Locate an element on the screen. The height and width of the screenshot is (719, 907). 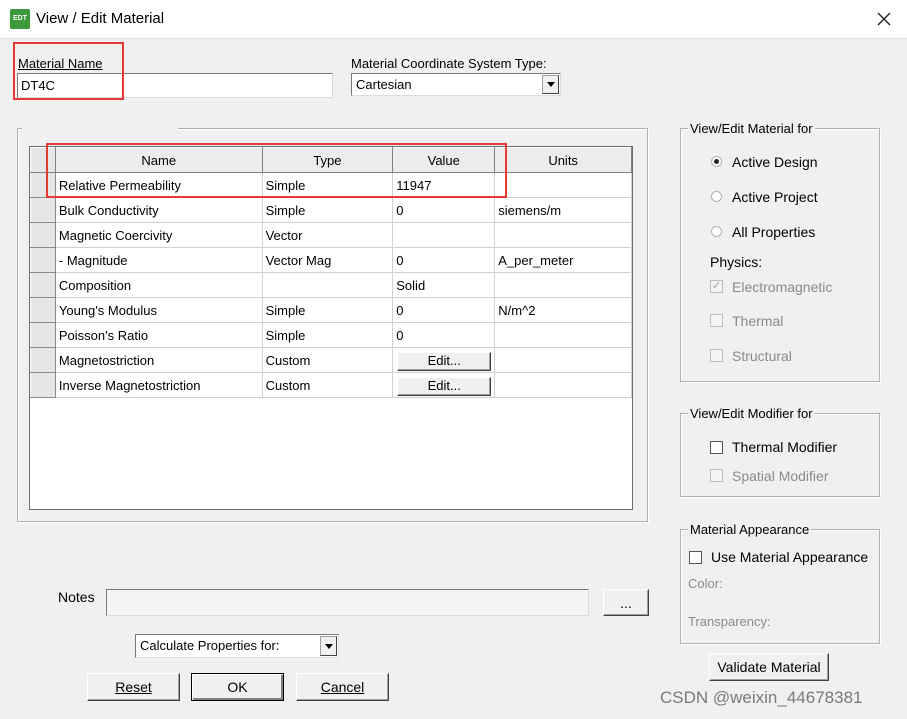
watermark-text: CSDN @weixin_44678381 is located at coordinates (761, 697).